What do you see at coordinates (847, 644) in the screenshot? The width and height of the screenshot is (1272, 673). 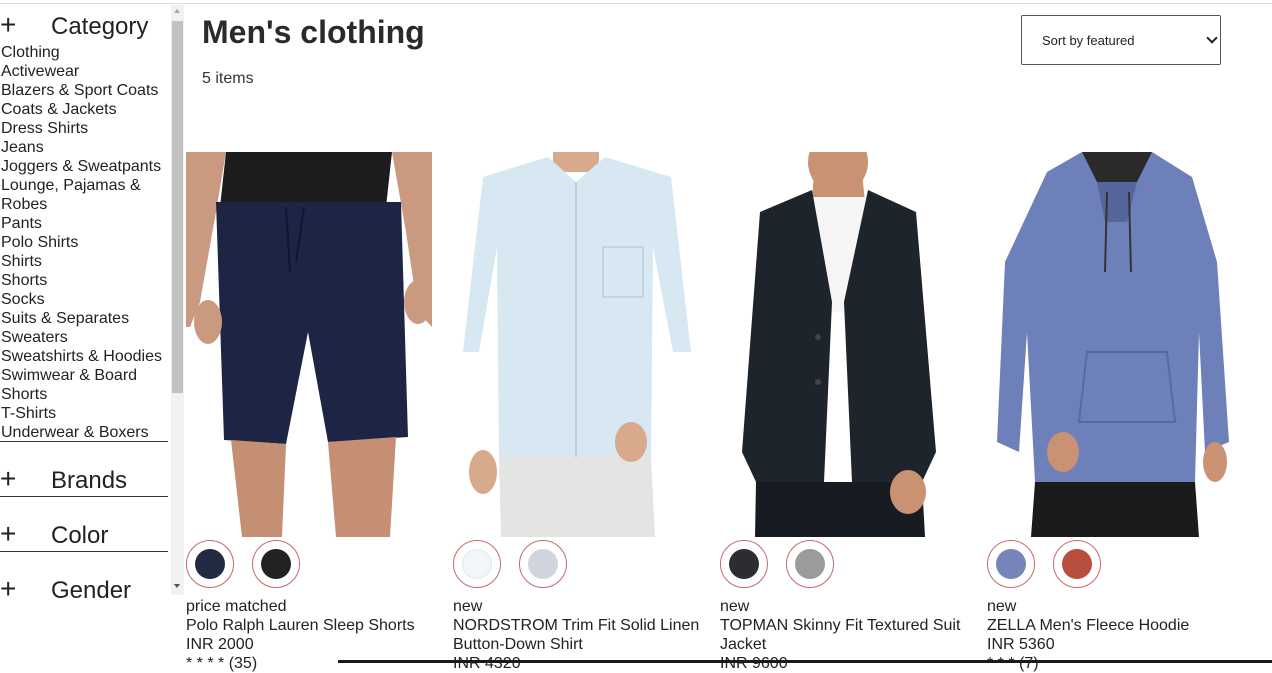 I see `product-name-line2: Jacket` at bounding box center [847, 644].